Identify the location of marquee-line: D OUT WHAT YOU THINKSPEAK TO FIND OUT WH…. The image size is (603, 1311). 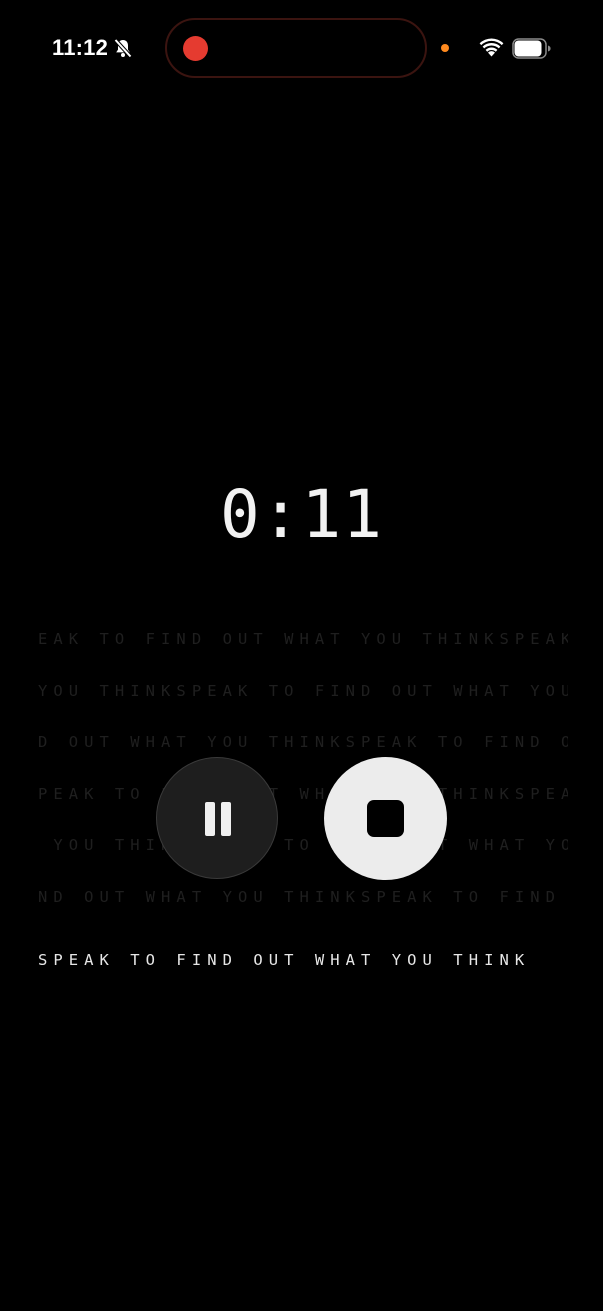
(303, 743).